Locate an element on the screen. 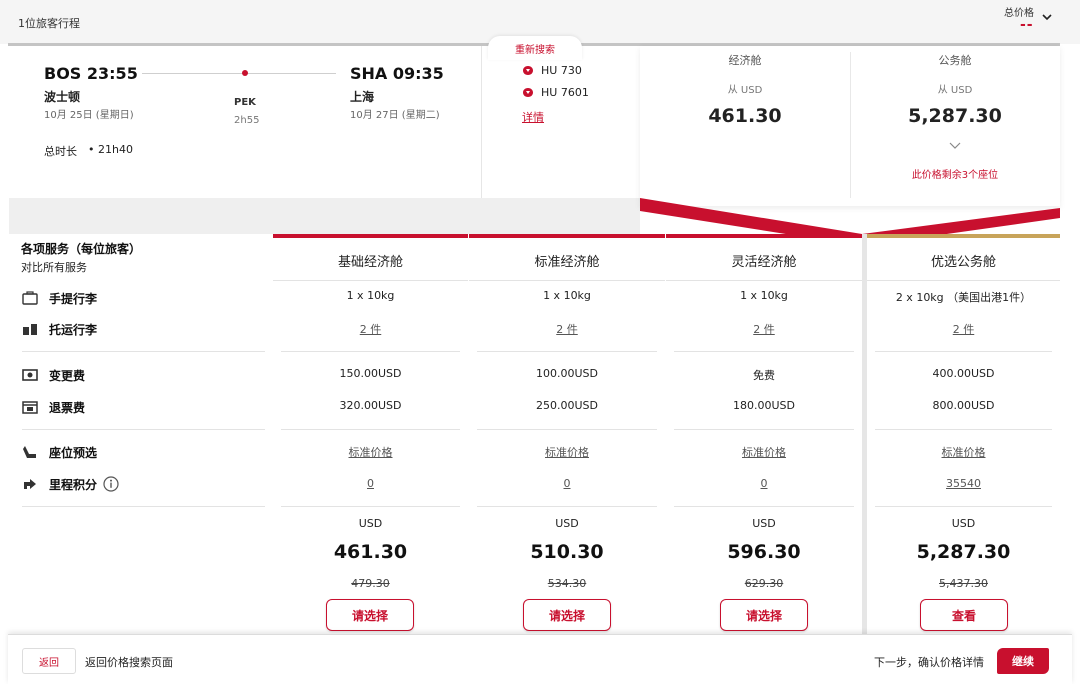 Image resolution: width=1080 pixels, height=684 pixels. fare-price: 510.30 is located at coordinates (567, 552).